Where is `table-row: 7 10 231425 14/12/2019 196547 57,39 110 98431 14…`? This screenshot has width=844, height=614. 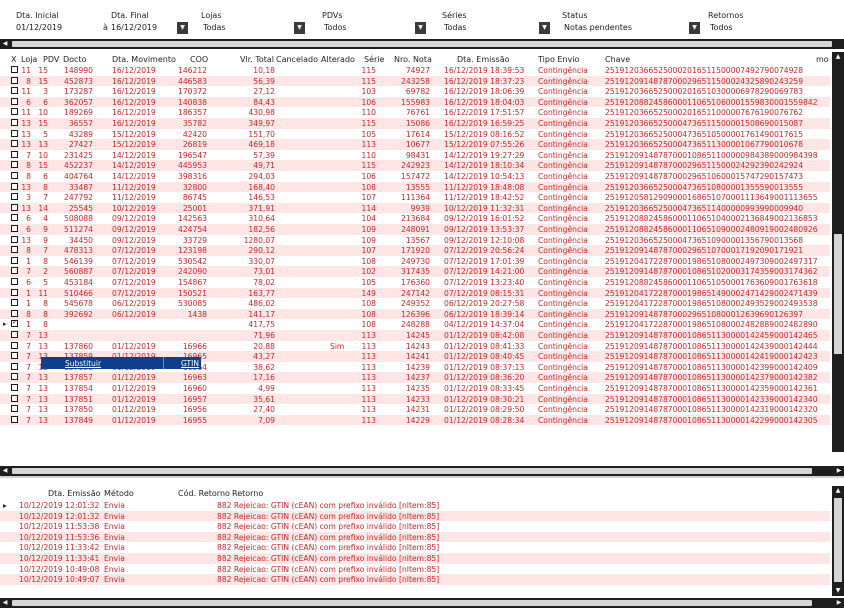
table-row: 7 10 231425 14/12/2019 196547 57,39 110 98431 14… is located at coordinates (415, 155).